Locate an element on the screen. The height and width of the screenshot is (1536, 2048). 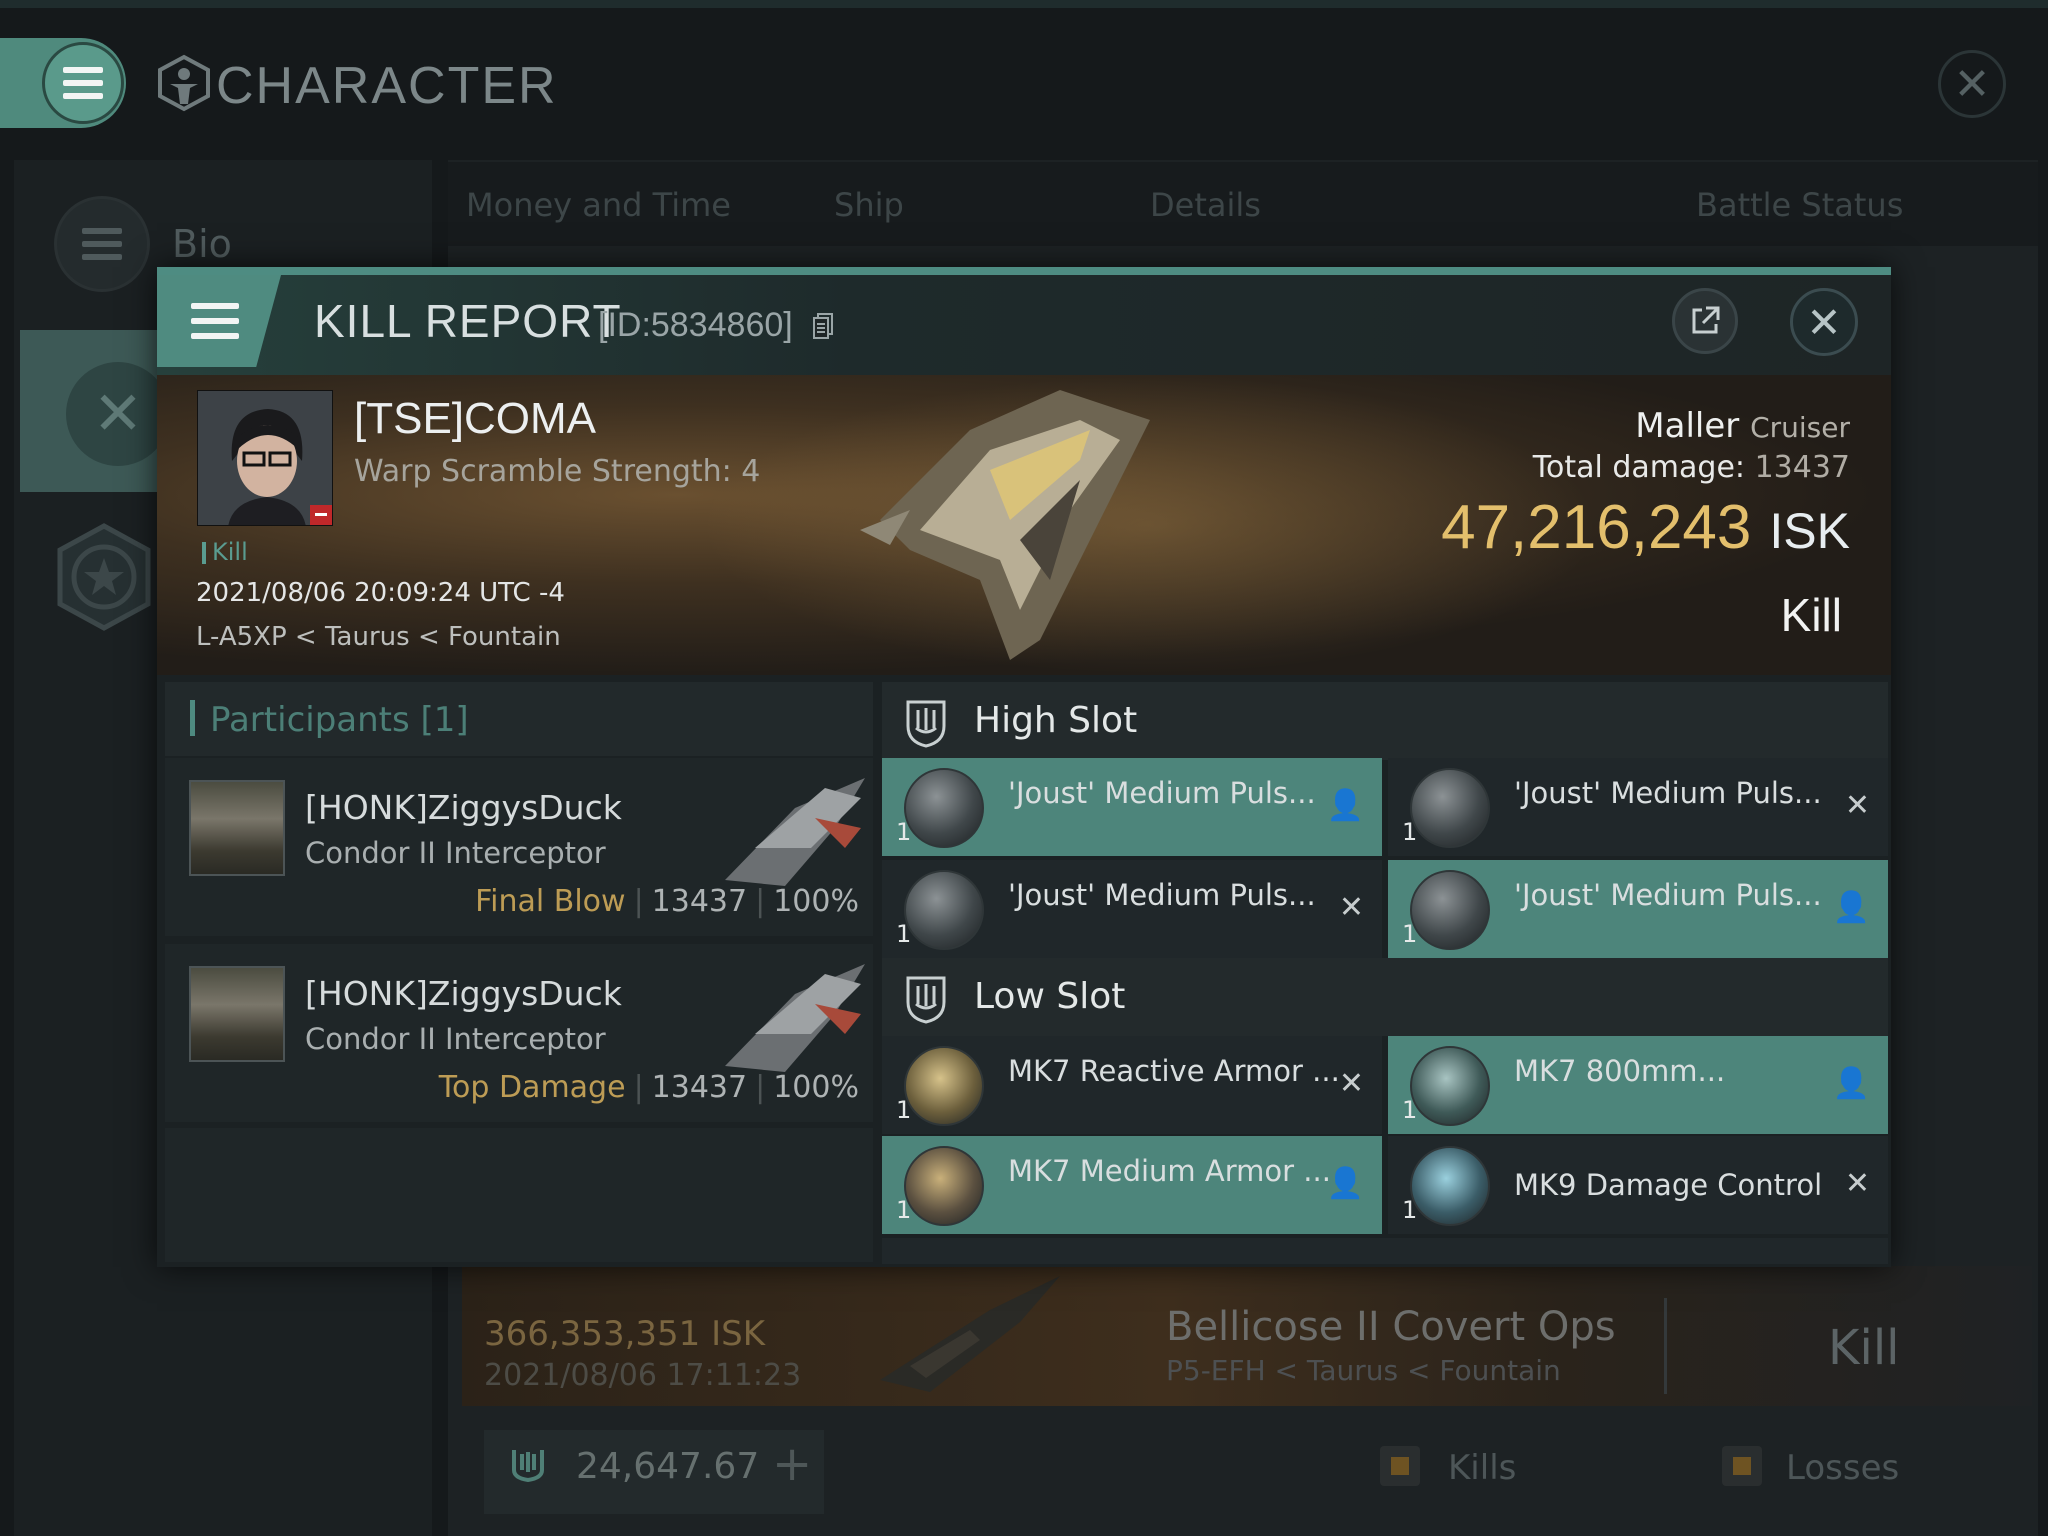
total-damage-label: Total damage: is located at coordinates (1639, 467).